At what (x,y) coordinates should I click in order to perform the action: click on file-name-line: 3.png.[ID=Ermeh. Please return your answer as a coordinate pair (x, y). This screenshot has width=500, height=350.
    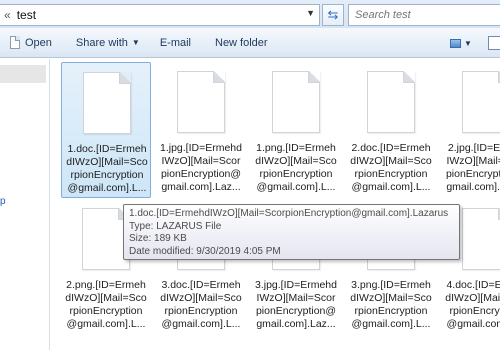
    Looking at the image, I should click on (391, 285).